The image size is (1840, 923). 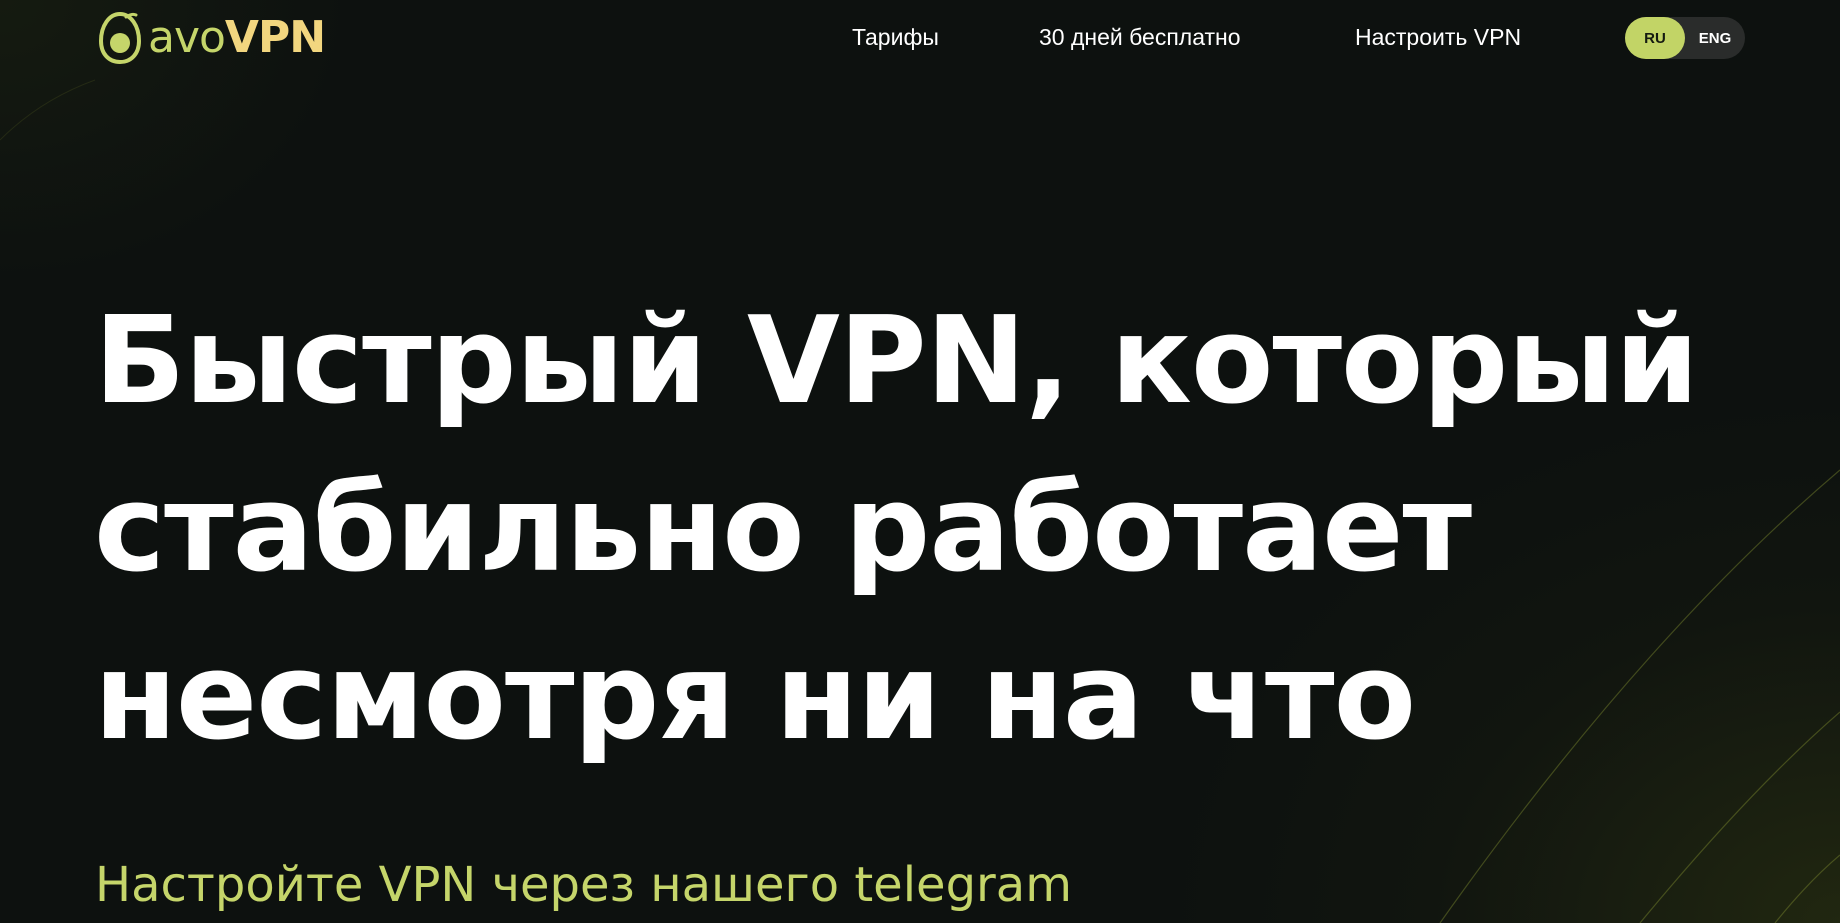 I want to click on logo: avoVPN, so click(x=211, y=38).